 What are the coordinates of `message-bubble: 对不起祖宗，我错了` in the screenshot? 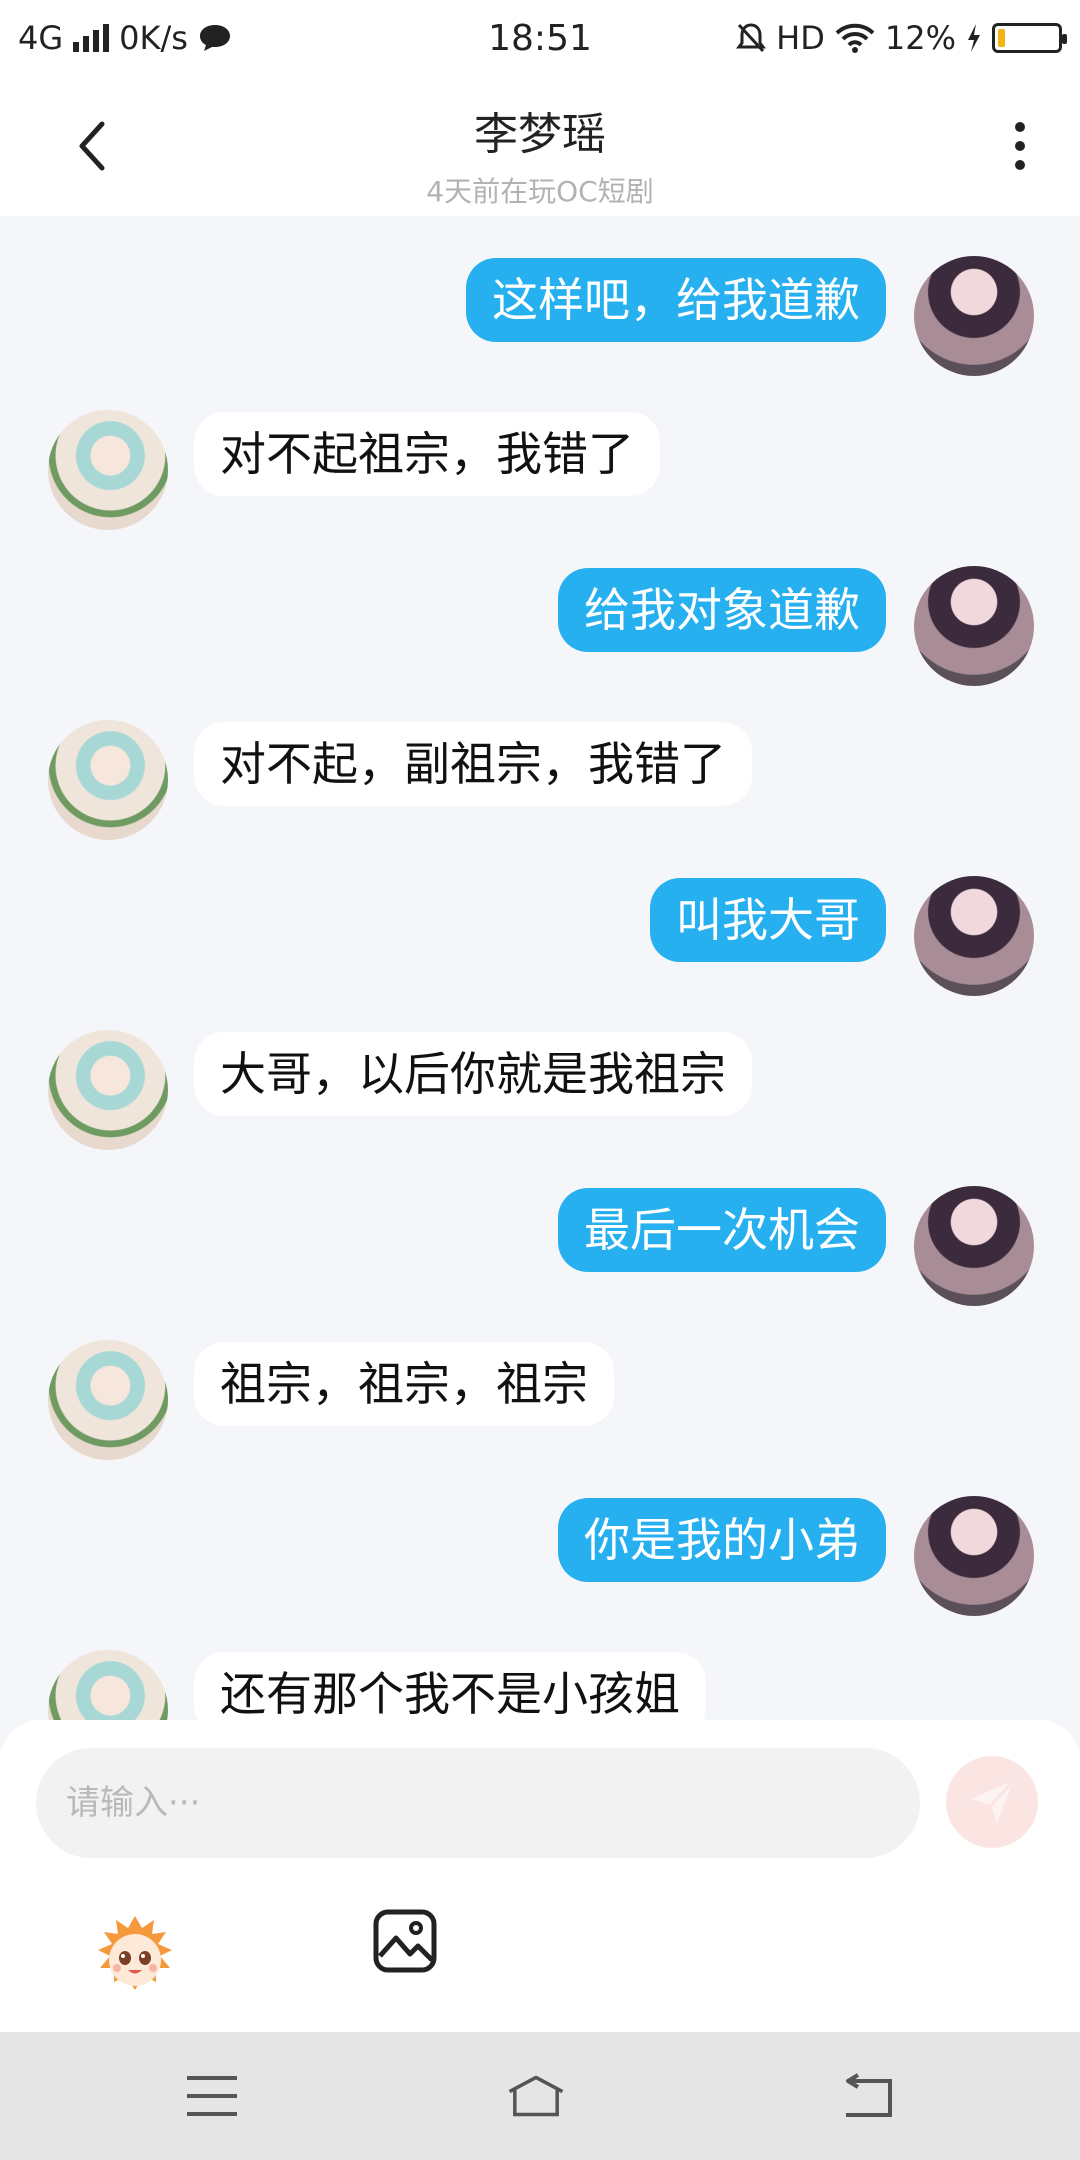 It's located at (427, 454).